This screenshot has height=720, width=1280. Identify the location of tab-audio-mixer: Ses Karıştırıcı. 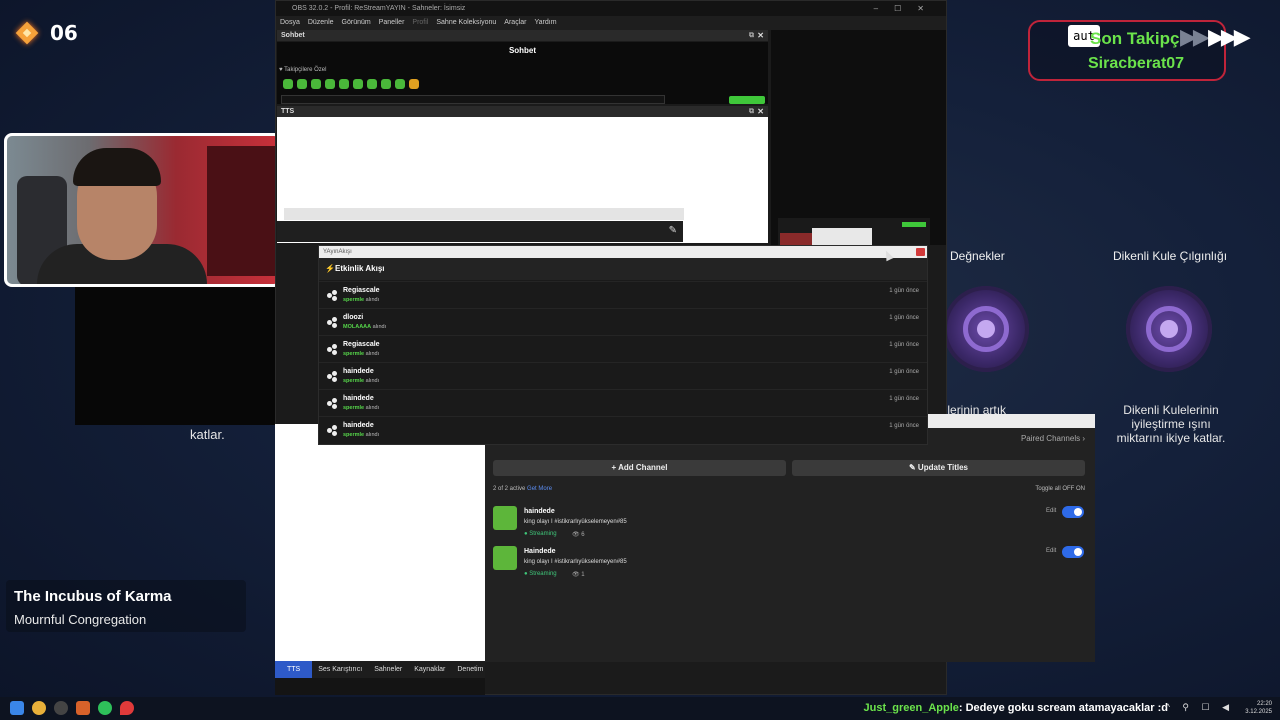
(340, 669).